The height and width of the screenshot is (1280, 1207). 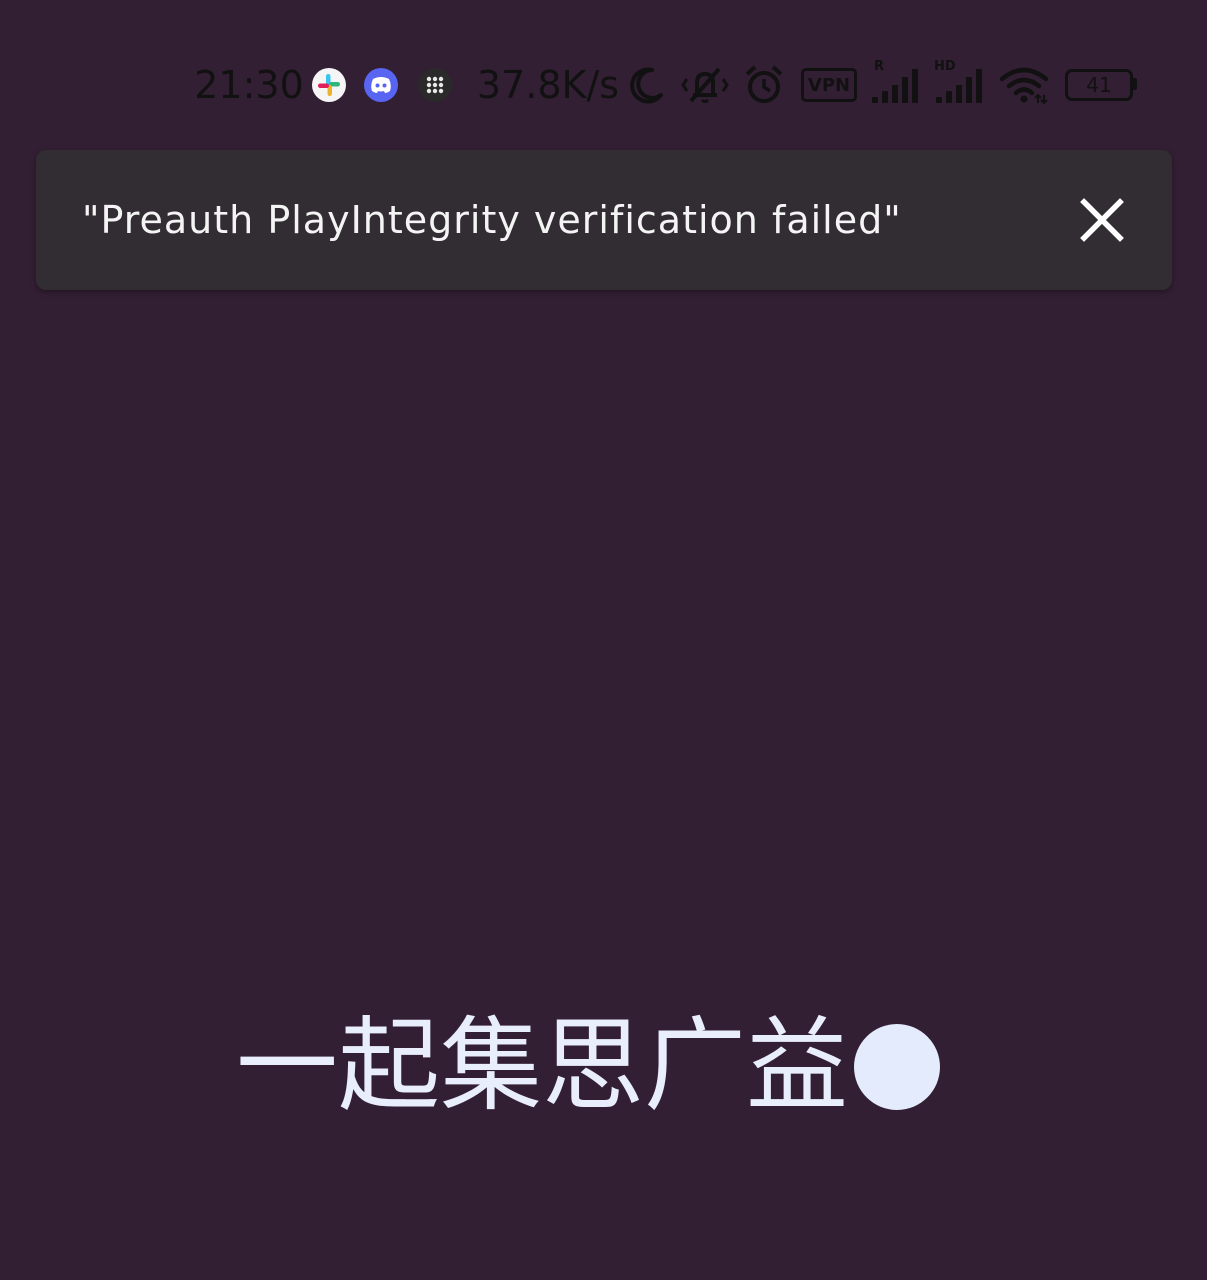 I want to click on typing-text: 一起集思广益, so click(x=542, y=1066).